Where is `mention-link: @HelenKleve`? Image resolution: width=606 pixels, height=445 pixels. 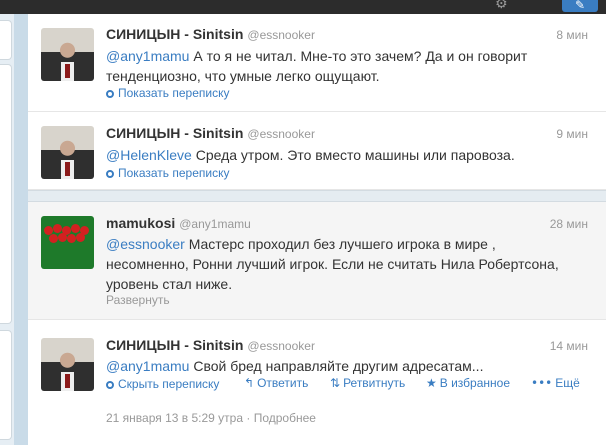 mention-link: @HelenKleve is located at coordinates (149, 155).